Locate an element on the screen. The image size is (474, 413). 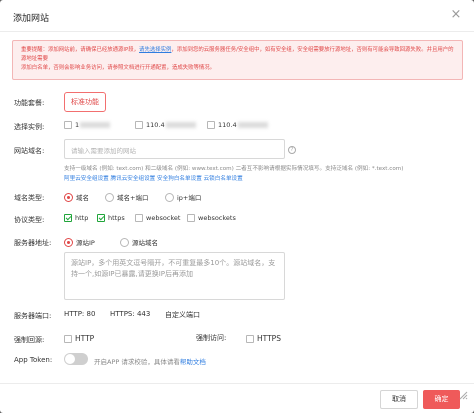
server-origin-ip: 源站IP is located at coordinates (79, 242).